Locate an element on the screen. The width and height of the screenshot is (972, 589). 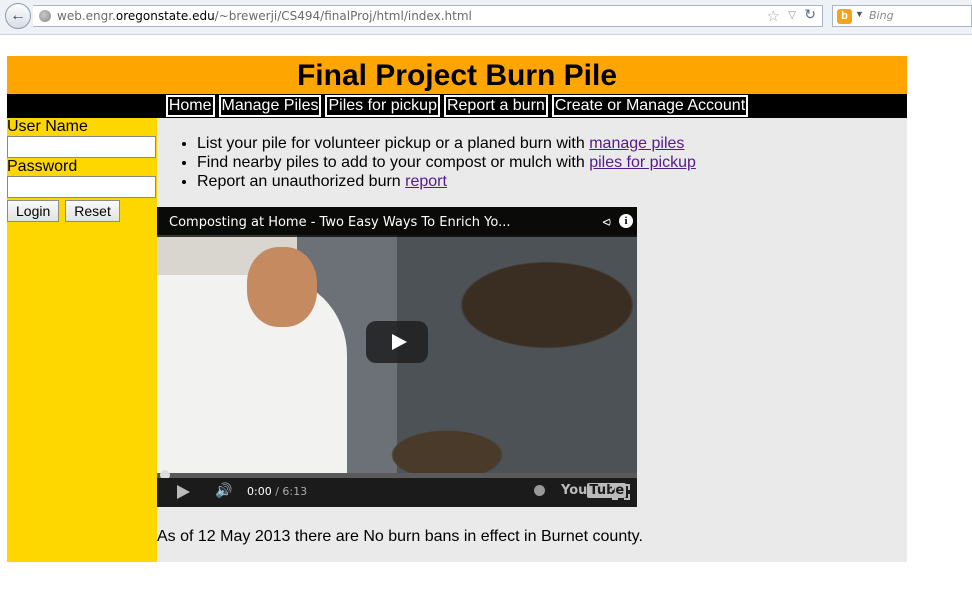
username-label: User Name is located at coordinates (47, 126).